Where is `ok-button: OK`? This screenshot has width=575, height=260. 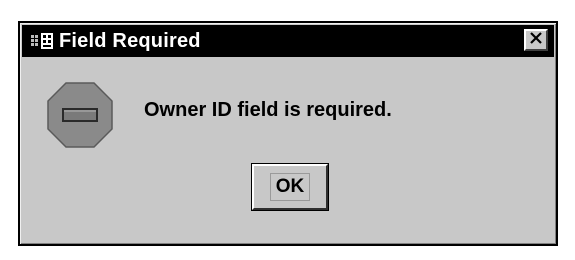
ok-button: OK is located at coordinates (290, 187).